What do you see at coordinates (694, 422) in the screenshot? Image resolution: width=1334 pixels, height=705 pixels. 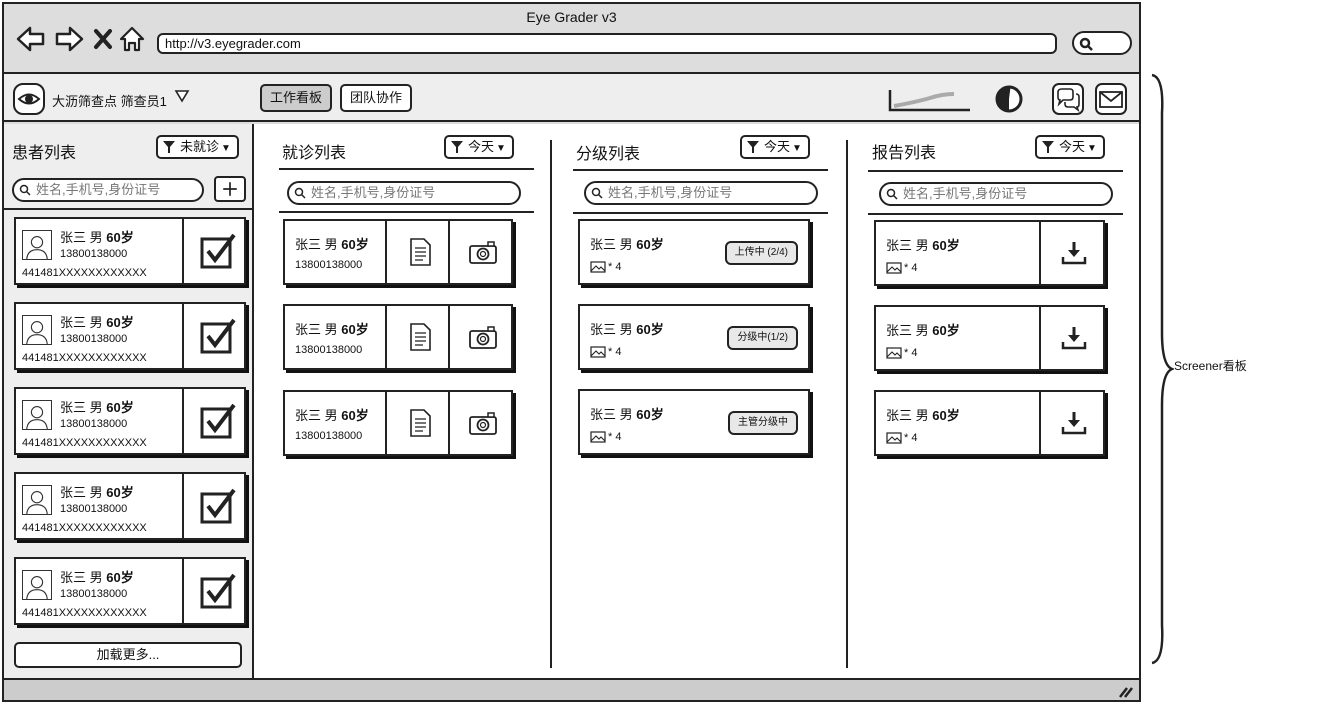 I see `grading-card: 张三 男 60岁 * 4 主管分级中` at bounding box center [694, 422].